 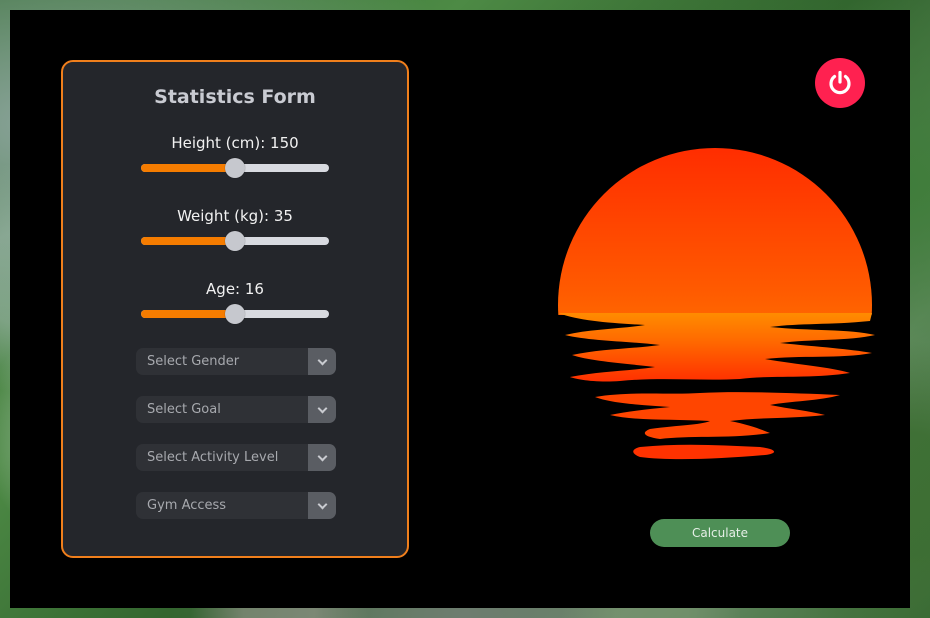 What do you see at coordinates (213, 457) in the screenshot?
I see `activity-level-select-value: Select Activity Level` at bounding box center [213, 457].